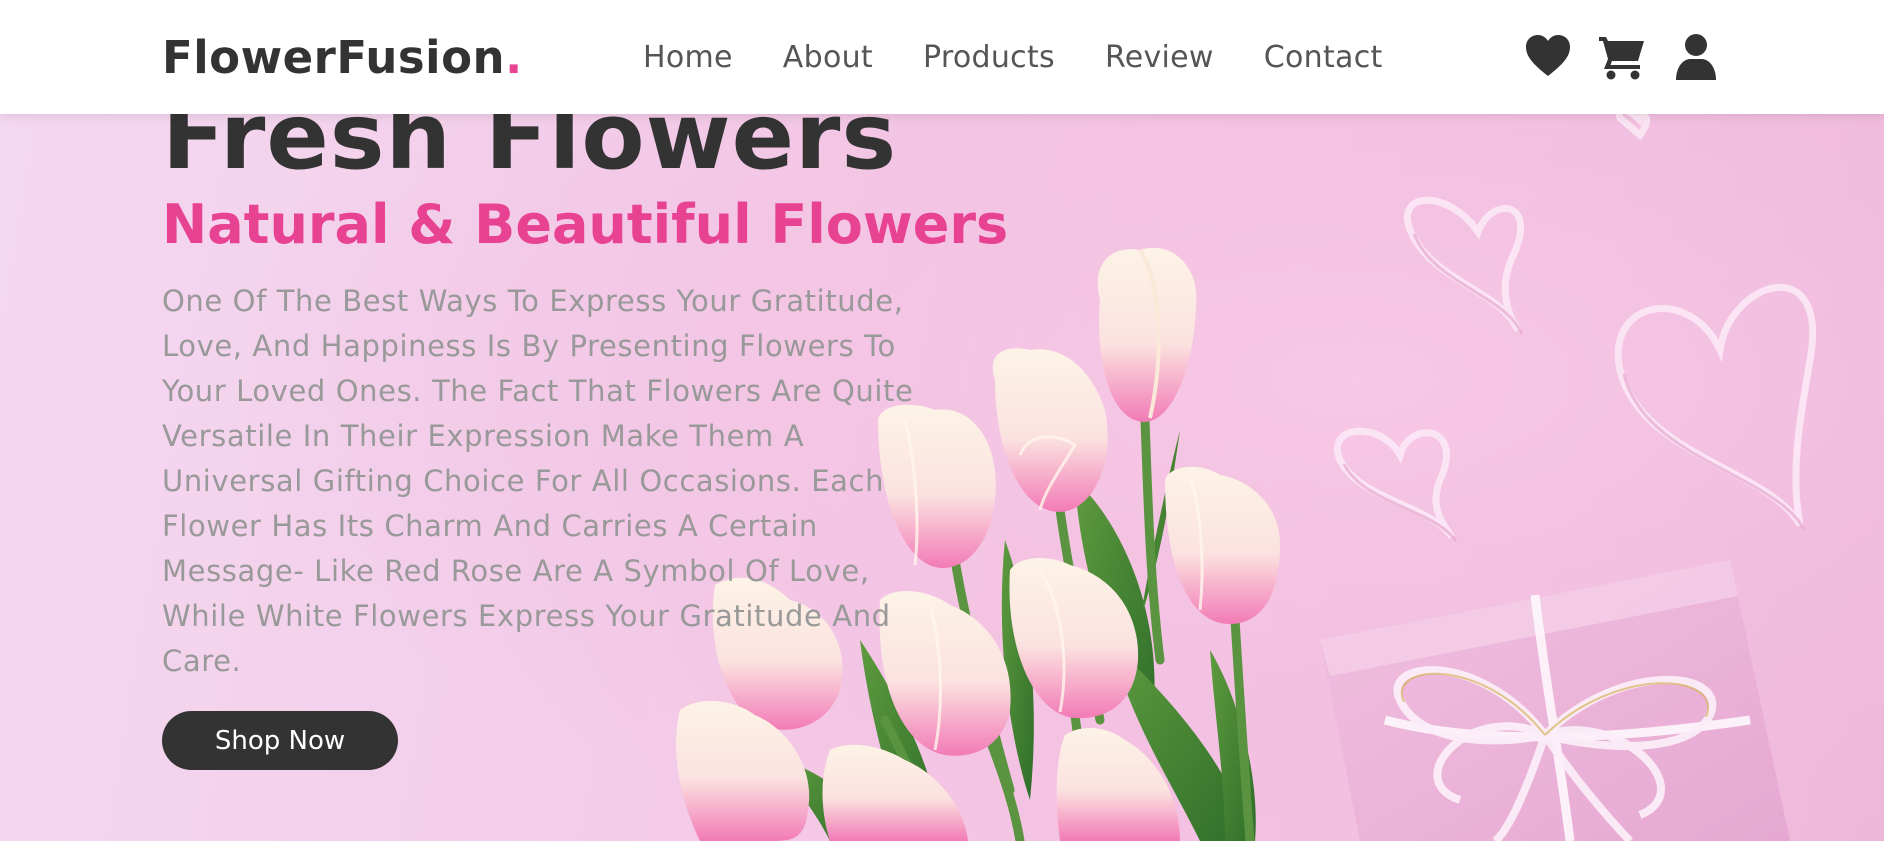 Image resolution: width=1884 pixels, height=841 pixels. Describe the element at coordinates (585, 224) in the screenshot. I see `hero-subtitle: Natural & Beautiful Flowers` at that location.